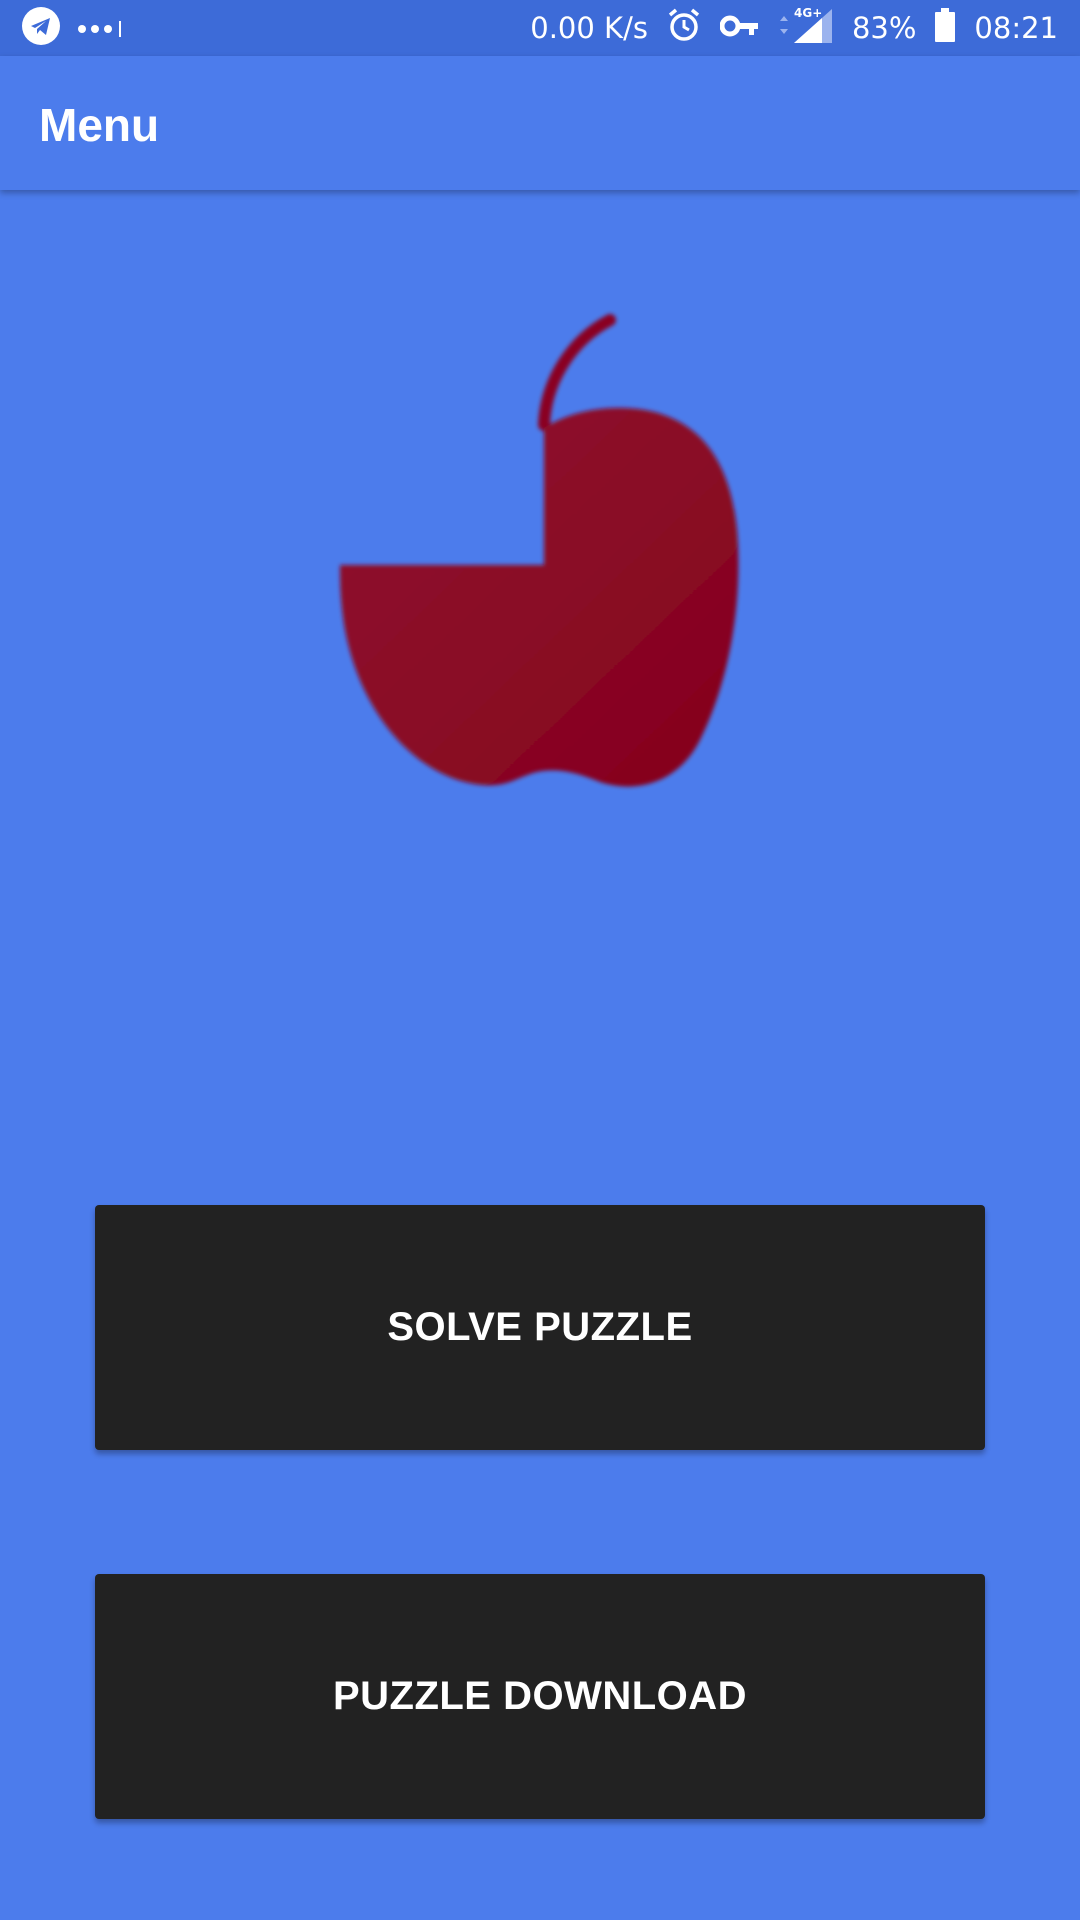 The image size is (1080, 1920). I want to click on battery-percent: 83%, so click(884, 28).